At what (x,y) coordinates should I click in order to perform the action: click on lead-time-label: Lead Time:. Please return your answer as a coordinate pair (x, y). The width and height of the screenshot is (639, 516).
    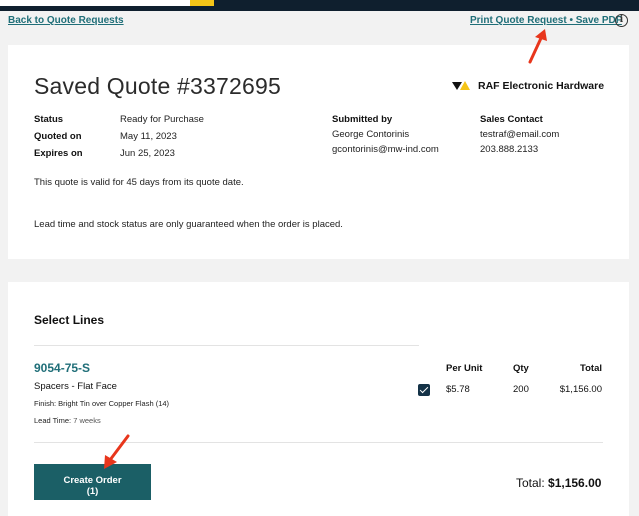
    Looking at the image, I should click on (53, 420).